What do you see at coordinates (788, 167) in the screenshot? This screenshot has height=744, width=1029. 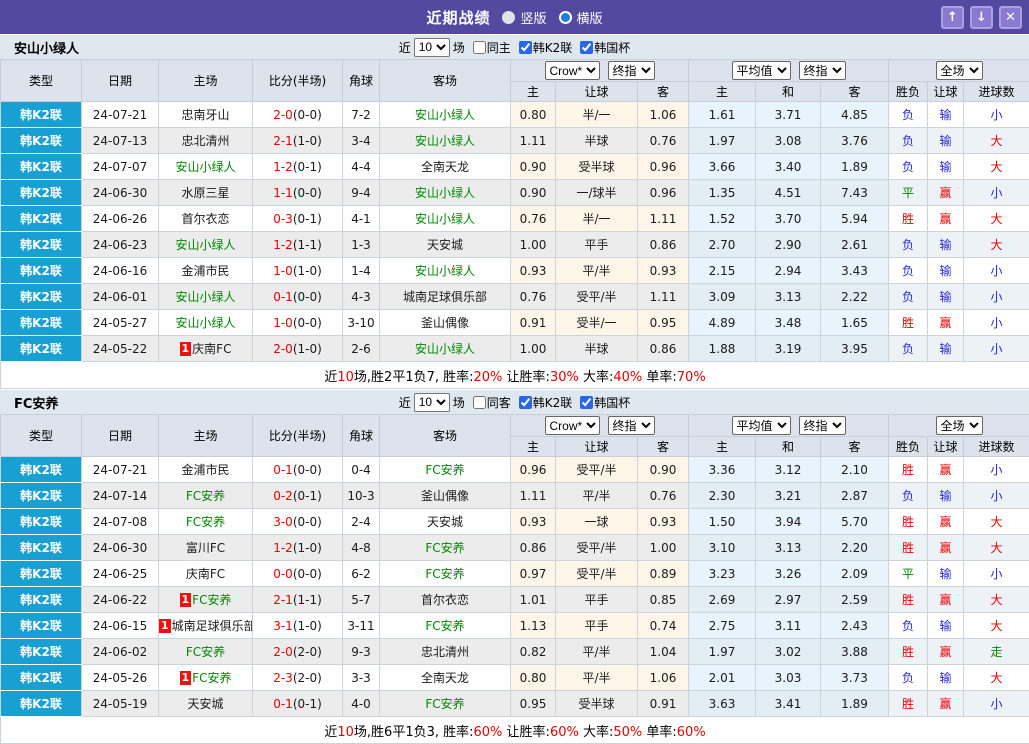 I see `avg-draw-odds-cell: 3.40` at bounding box center [788, 167].